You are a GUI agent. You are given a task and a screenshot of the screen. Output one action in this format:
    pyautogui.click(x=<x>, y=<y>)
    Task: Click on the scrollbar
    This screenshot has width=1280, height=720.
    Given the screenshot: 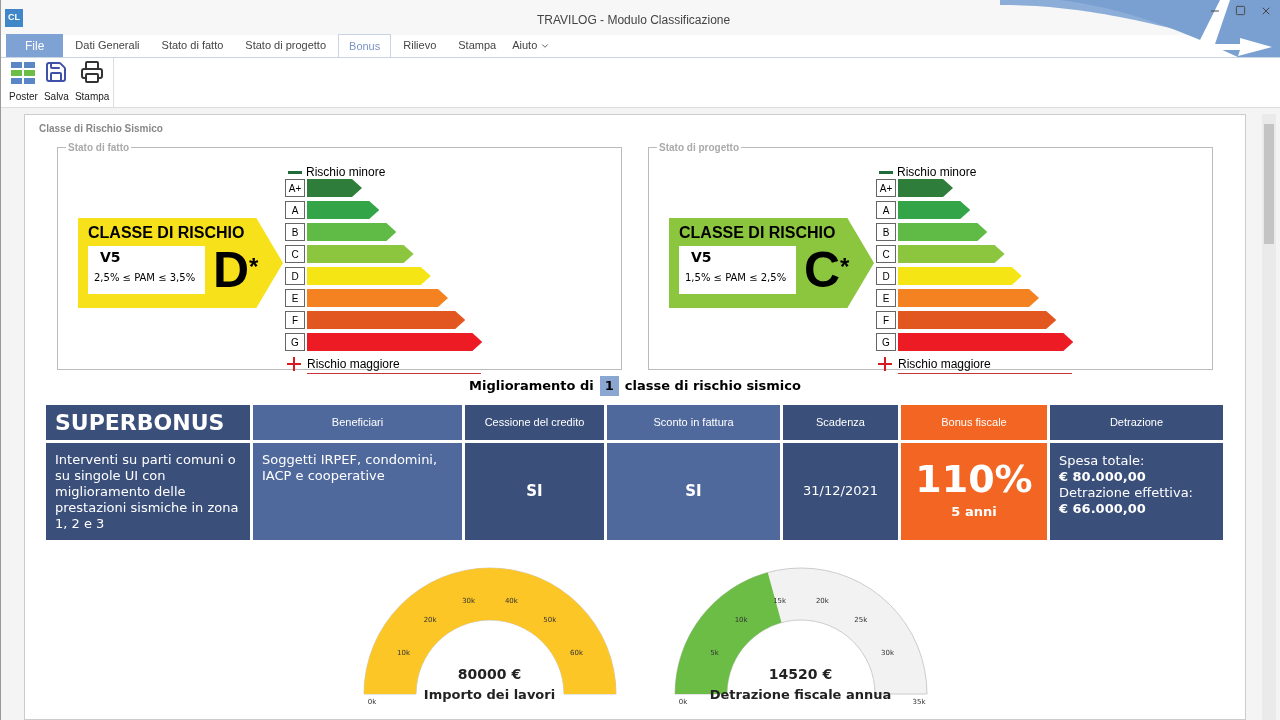 What is the action you would take?
    pyautogui.click(x=1269, y=417)
    